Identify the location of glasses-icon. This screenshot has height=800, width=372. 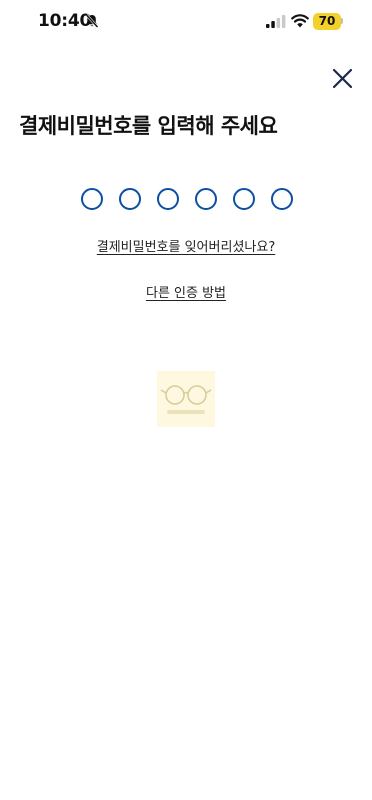
(186, 399).